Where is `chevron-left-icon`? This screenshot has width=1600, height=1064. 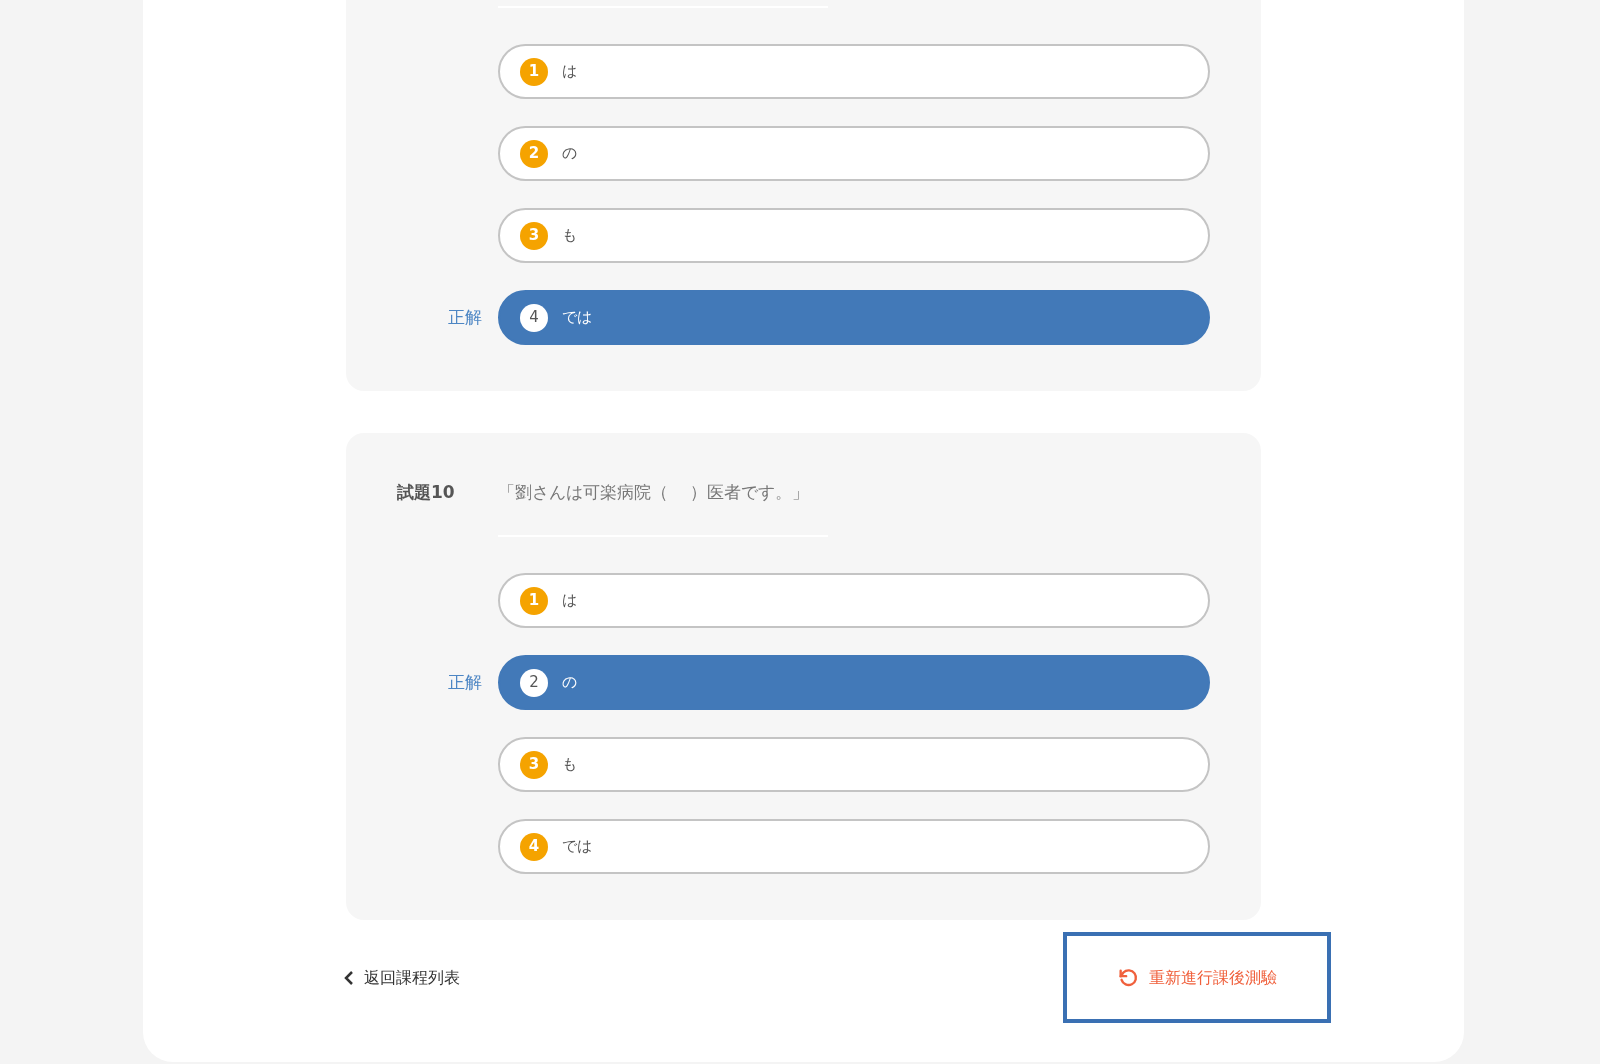
chevron-left-icon is located at coordinates (349, 977).